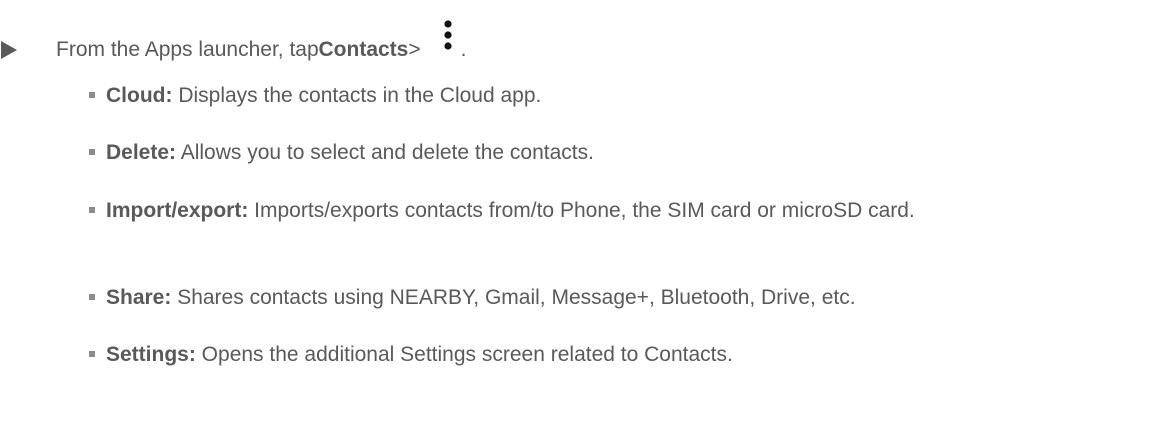 The height and width of the screenshot is (423, 1169). I want to click on instruction-step: From the Apps launcher, tap Contacts > ., so click(233, 45).